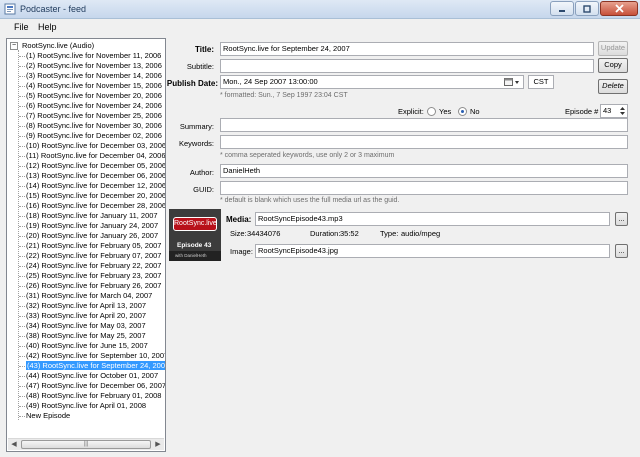 The width and height of the screenshot is (640, 457). Describe the element at coordinates (462, 111) in the screenshot. I see `explicit-no-radio` at that location.